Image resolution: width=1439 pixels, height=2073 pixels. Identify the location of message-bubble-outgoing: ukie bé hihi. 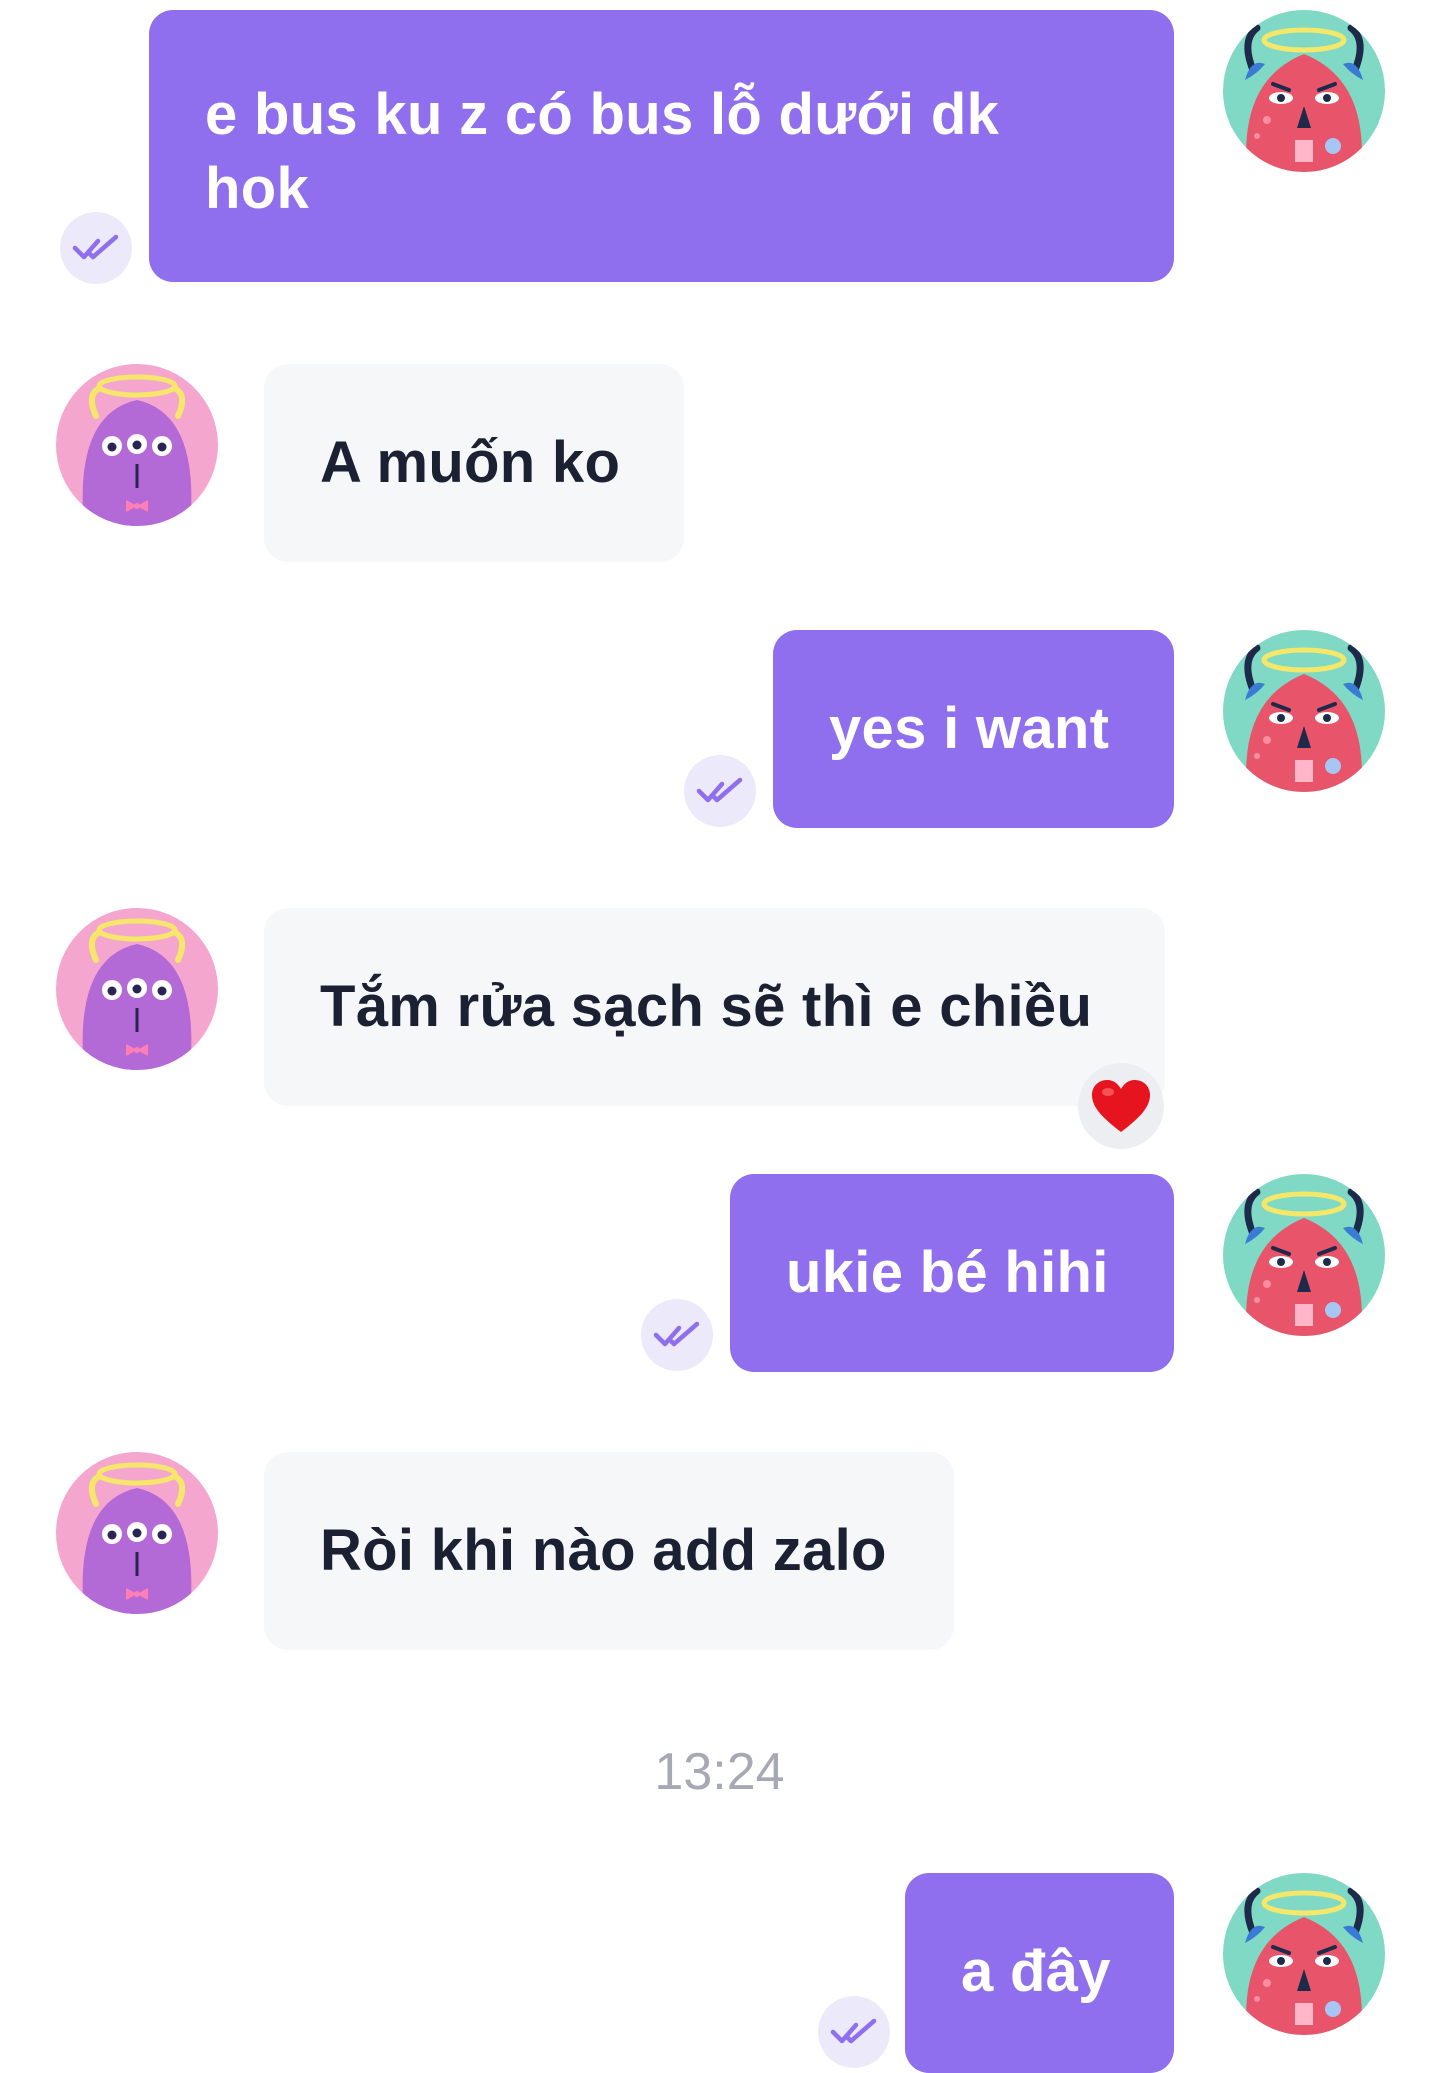
(952, 1273).